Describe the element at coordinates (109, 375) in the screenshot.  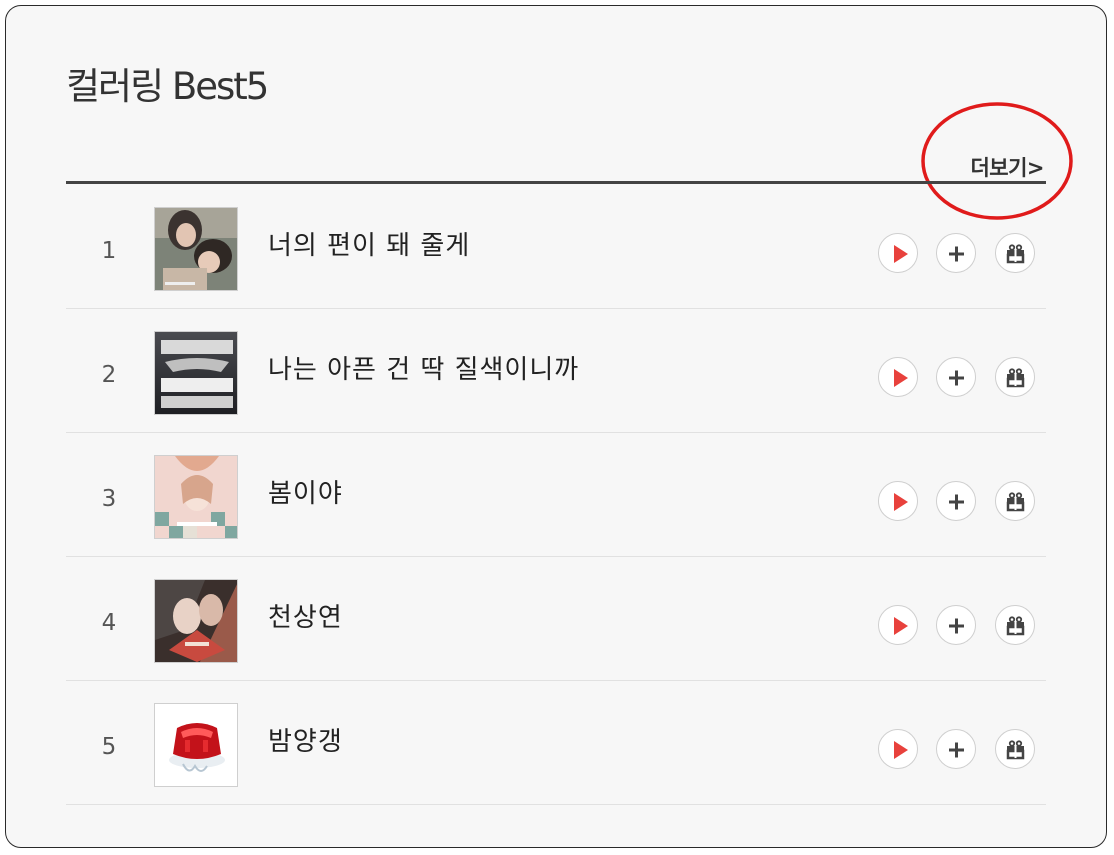
I see `rank-number: 2` at that location.